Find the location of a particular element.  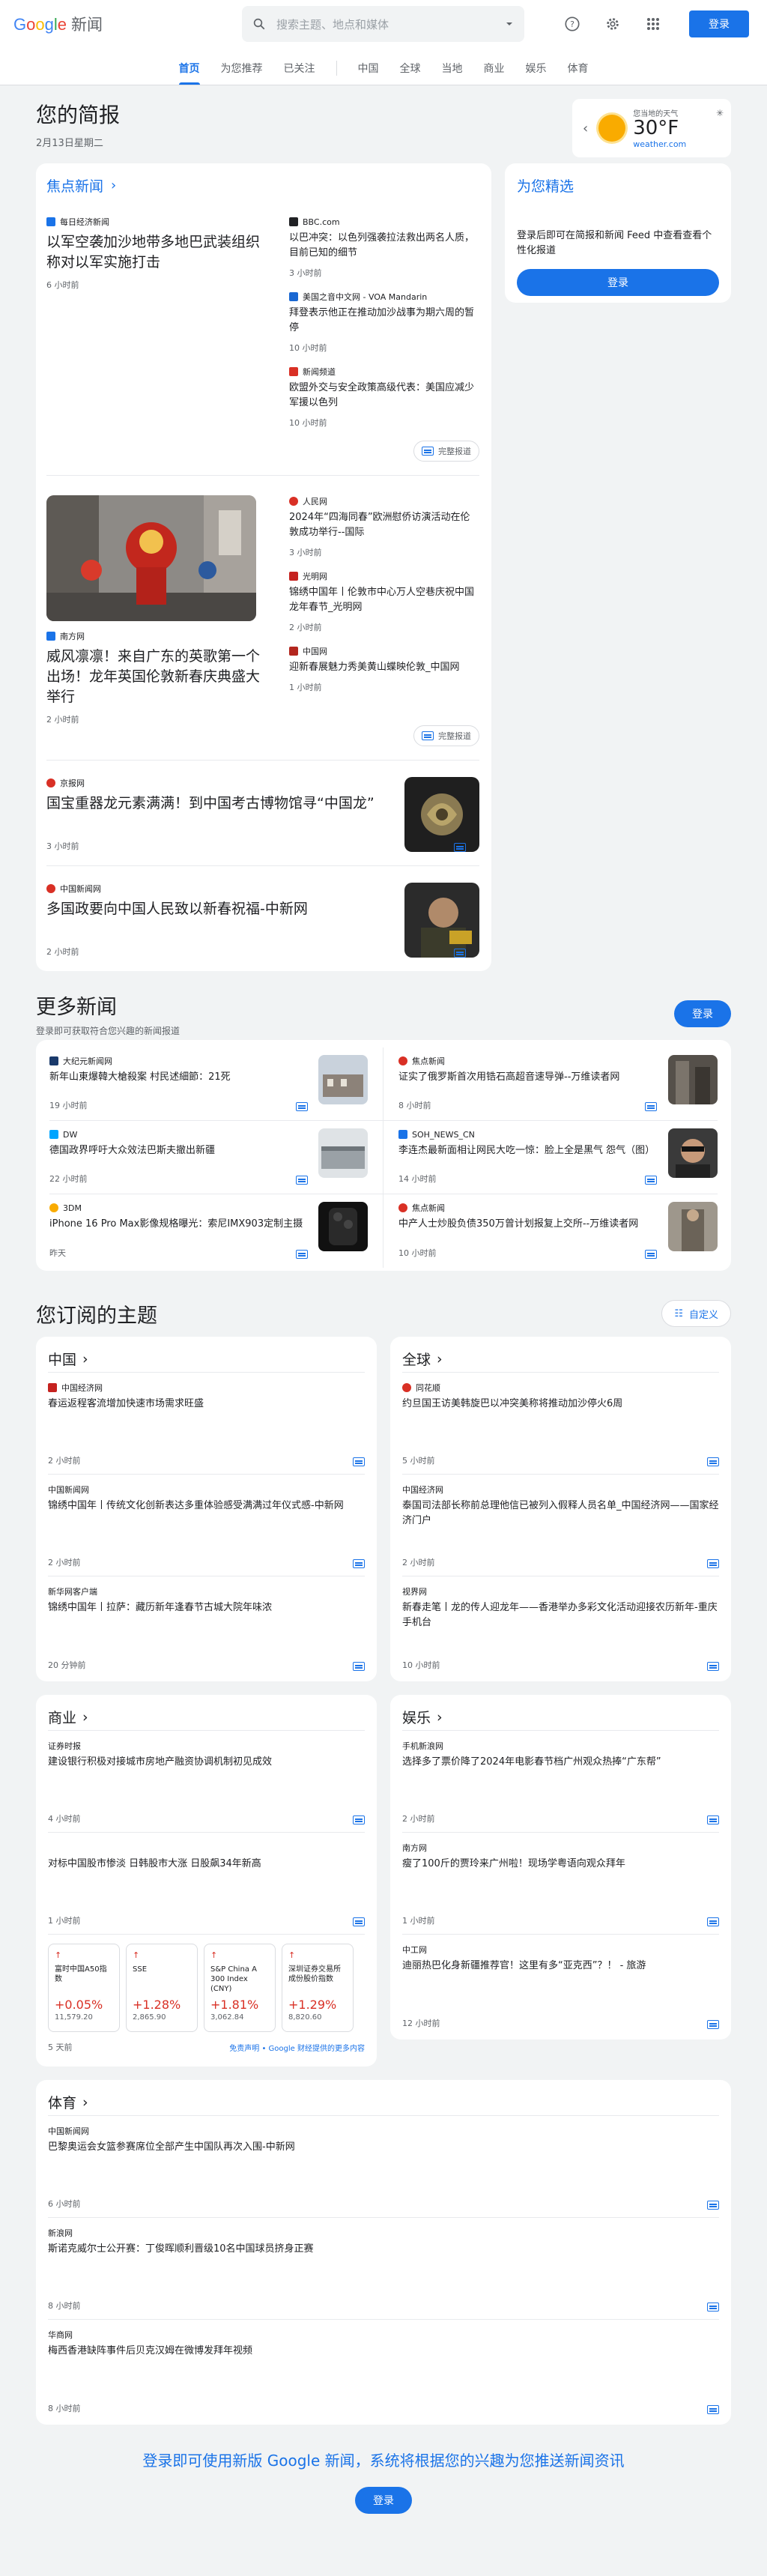

tab-world: 全球 is located at coordinates (410, 73).